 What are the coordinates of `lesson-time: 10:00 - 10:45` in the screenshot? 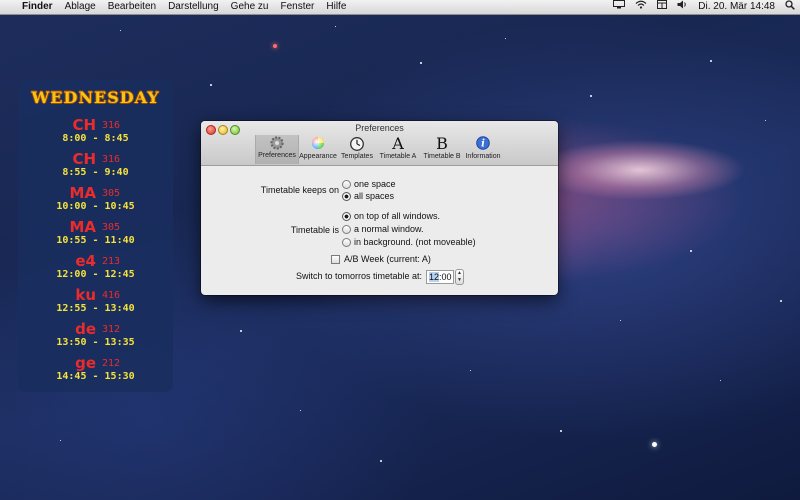 It's located at (95, 206).